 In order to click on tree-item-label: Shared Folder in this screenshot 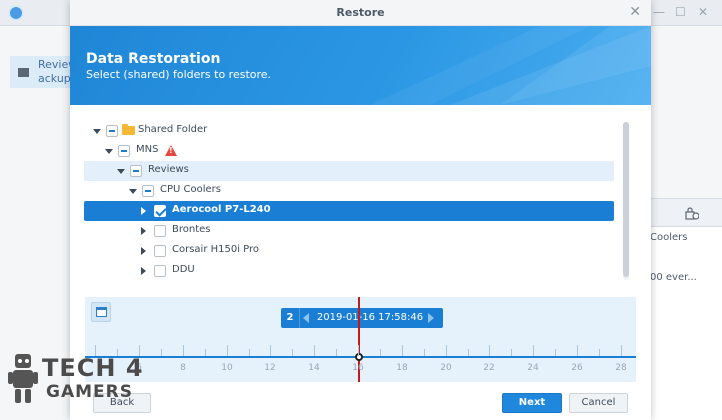, I will do `click(173, 129)`.